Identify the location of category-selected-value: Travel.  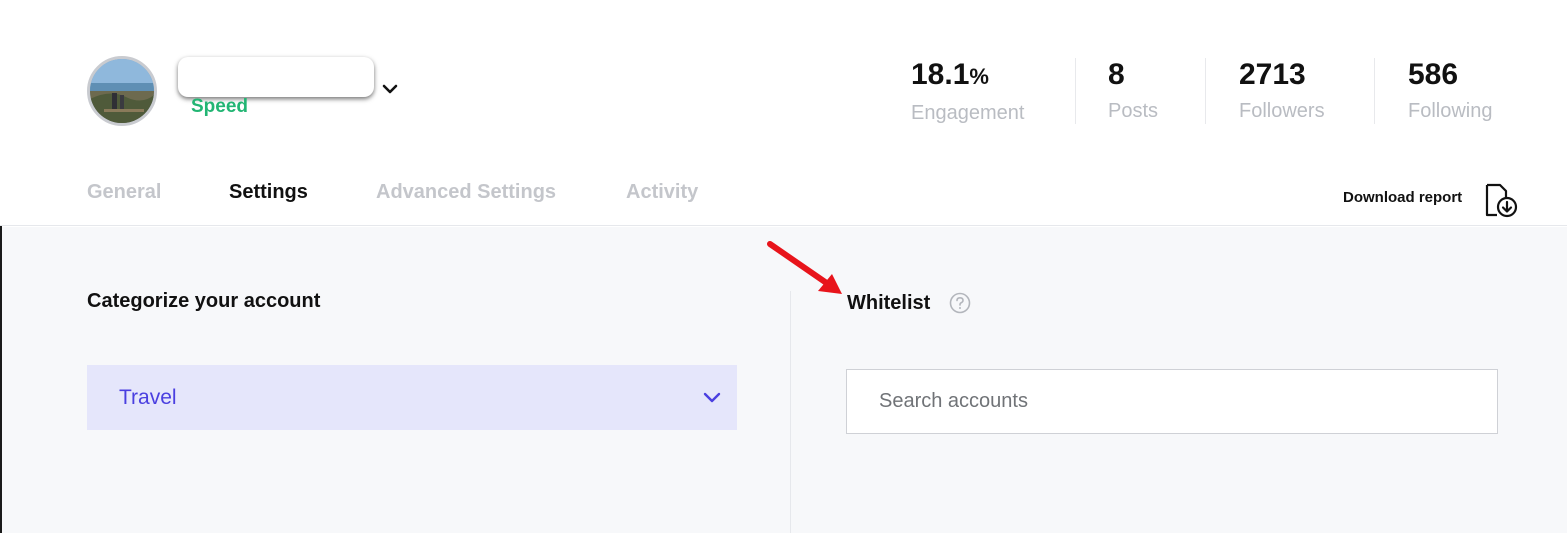
(148, 397).